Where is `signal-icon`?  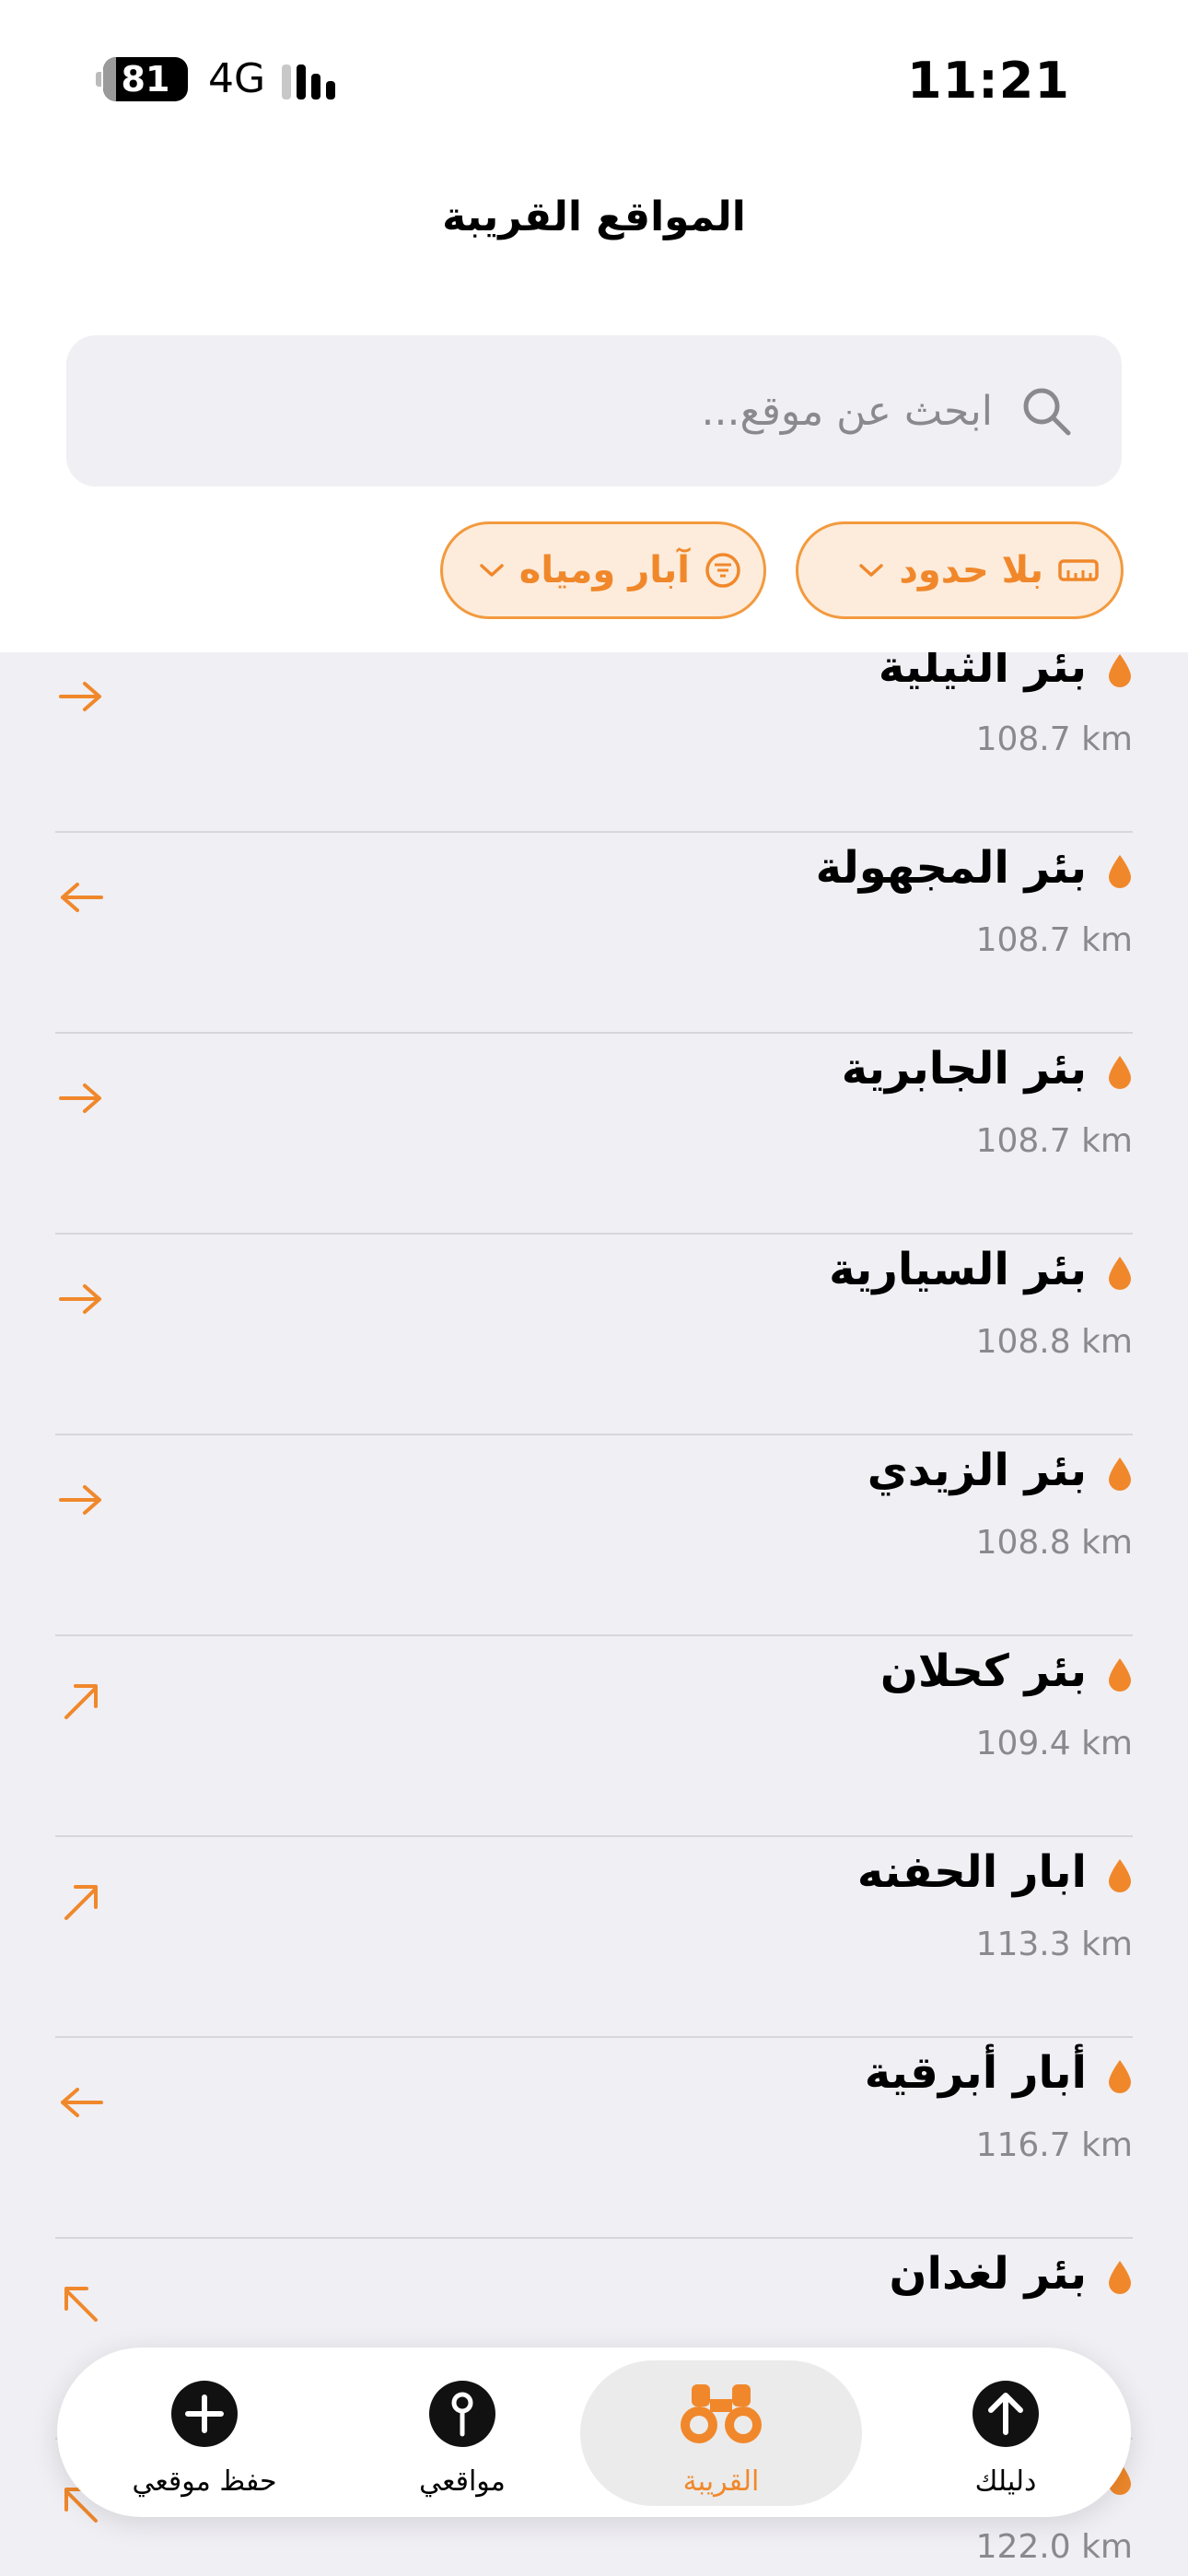
signal-icon is located at coordinates (308, 80).